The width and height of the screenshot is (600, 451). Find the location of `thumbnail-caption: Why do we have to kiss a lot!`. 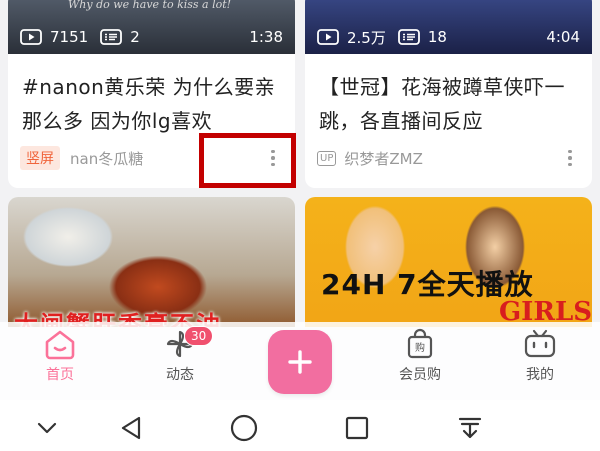

thumbnail-caption: Why do we have to kiss a lot! is located at coordinates (150, 5).